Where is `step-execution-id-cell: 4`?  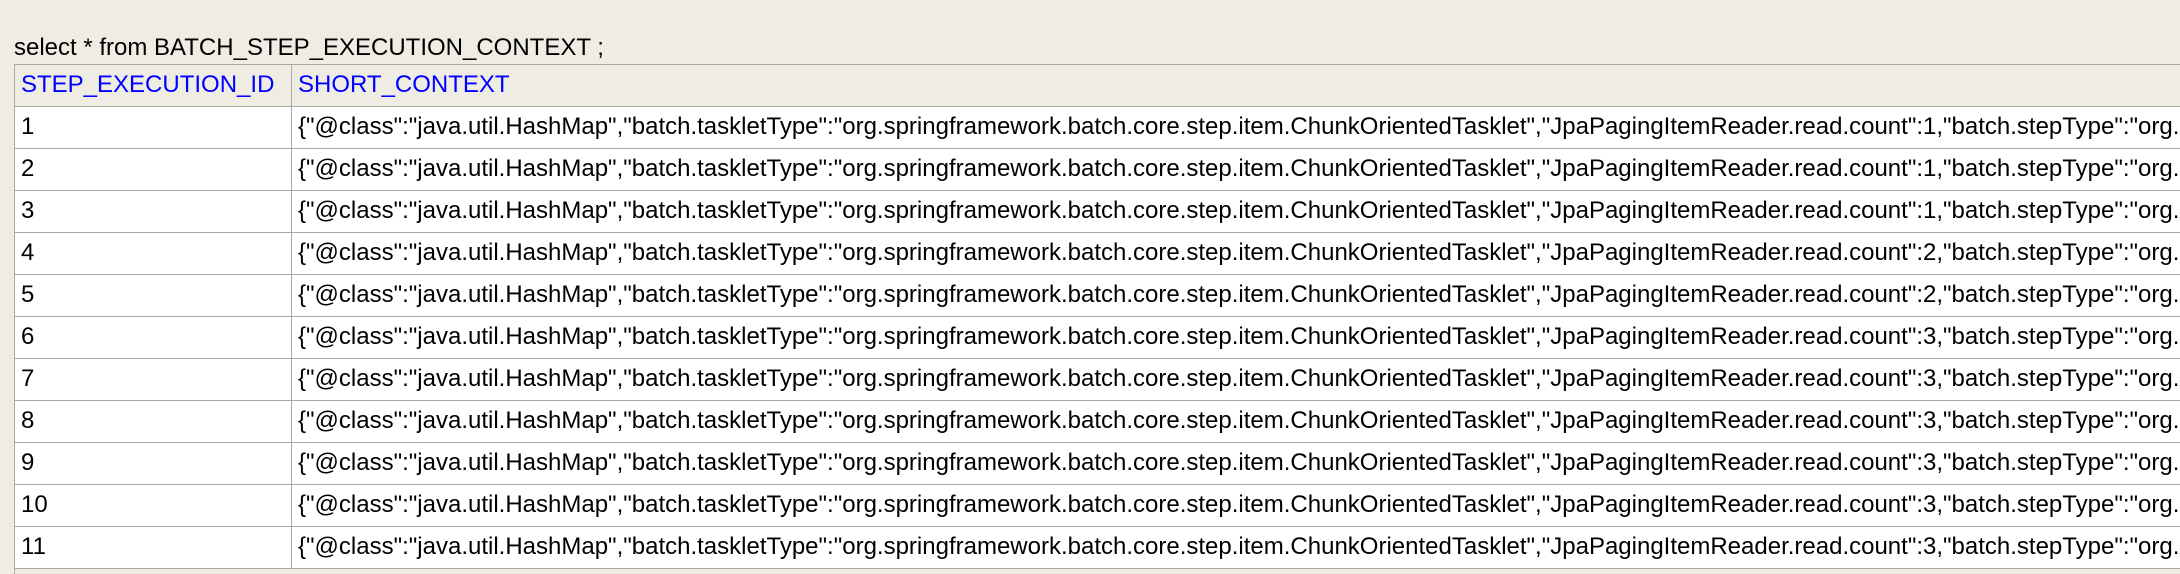 step-execution-id-cell: 4 is located at coordinates (153, 253).